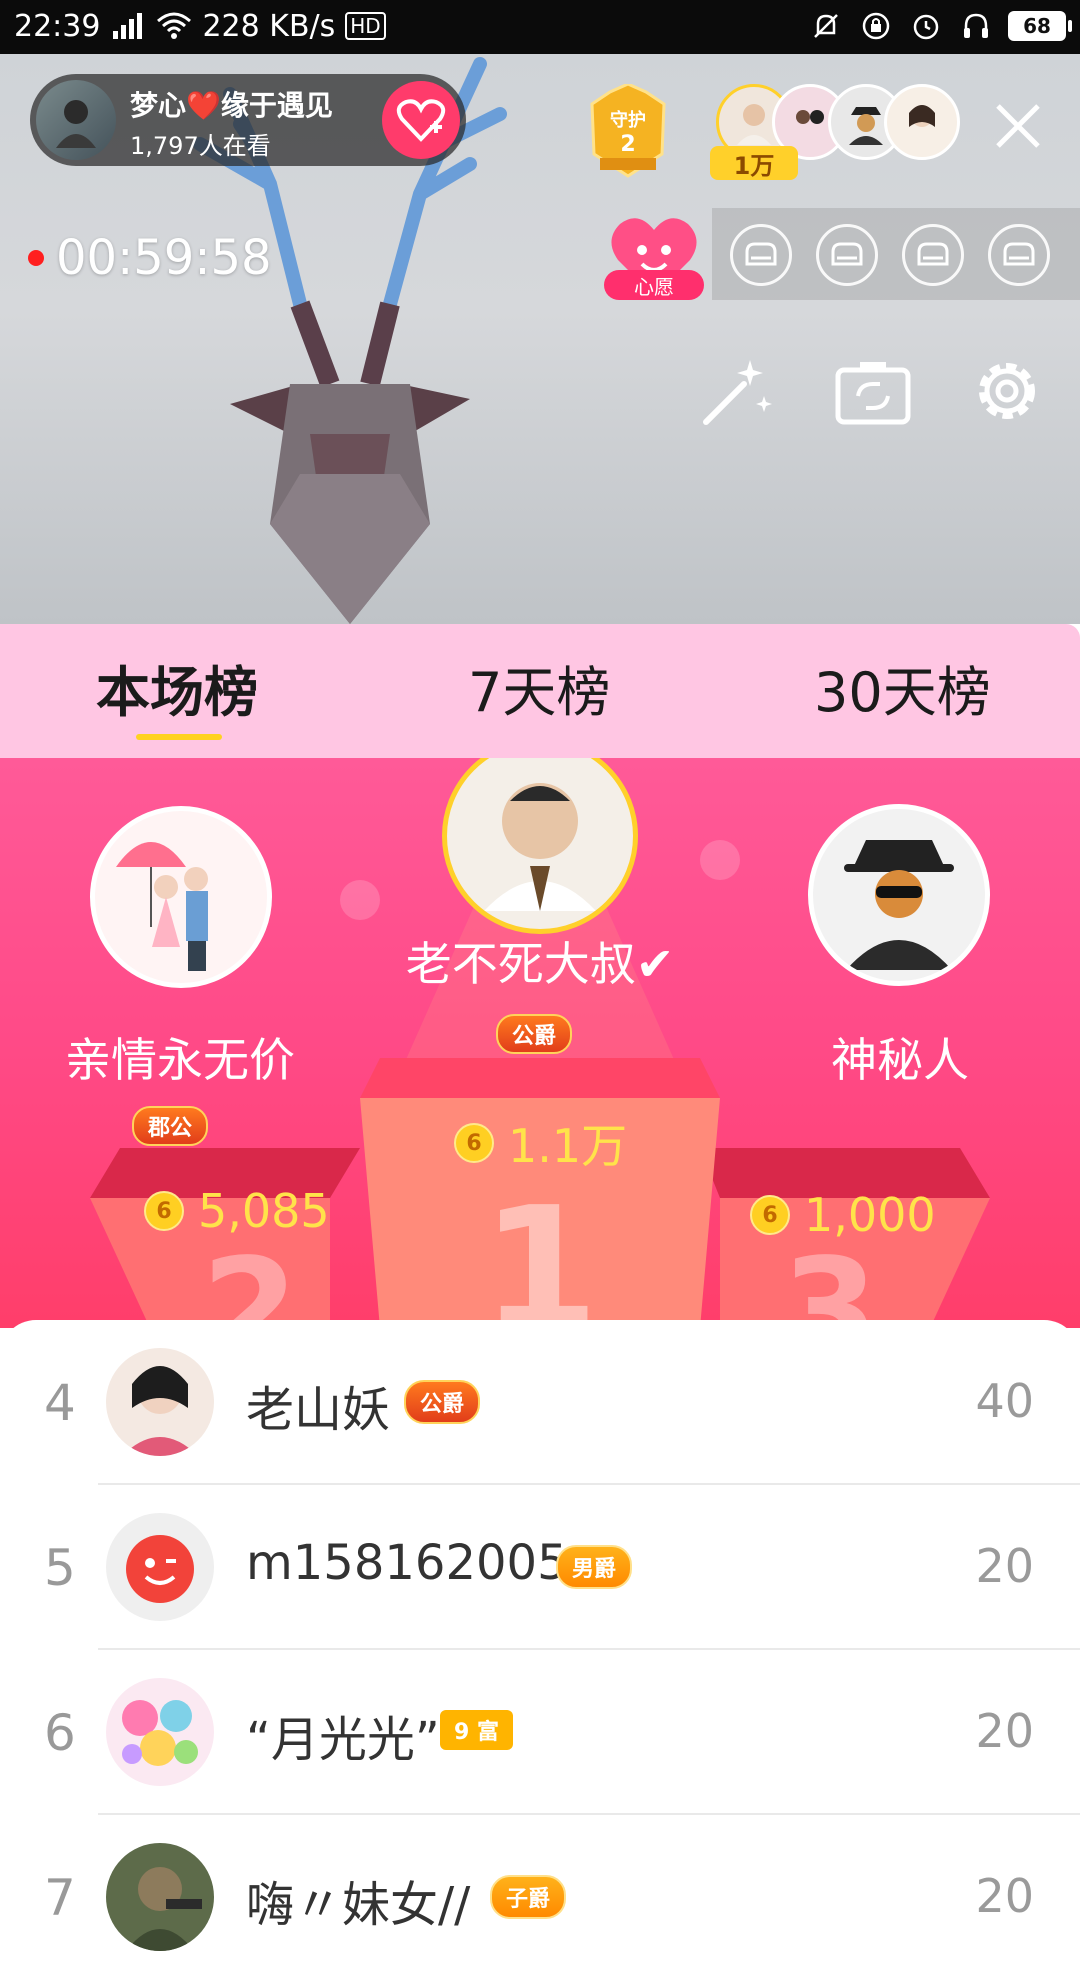 The image size is (1080, 1980). I want to click on user-name: m158162005, so click(407, 1563).